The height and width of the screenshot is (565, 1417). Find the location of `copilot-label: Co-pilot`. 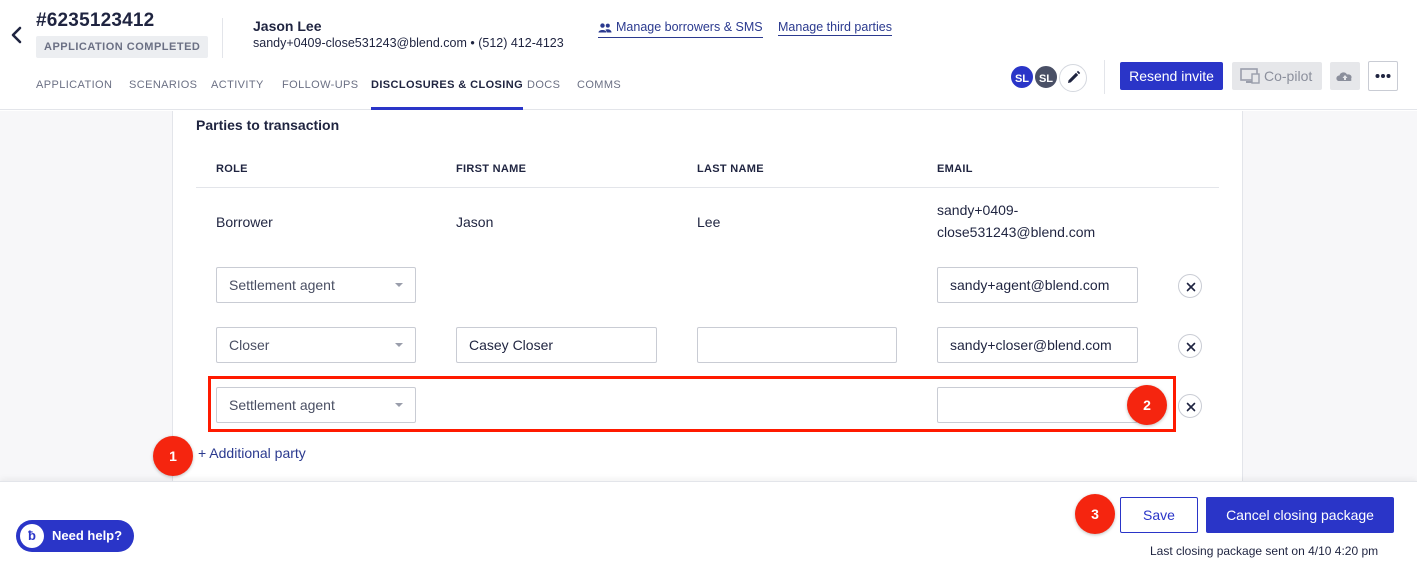

copilot-label: Co-pilot is located at coordinates (1288, 76).